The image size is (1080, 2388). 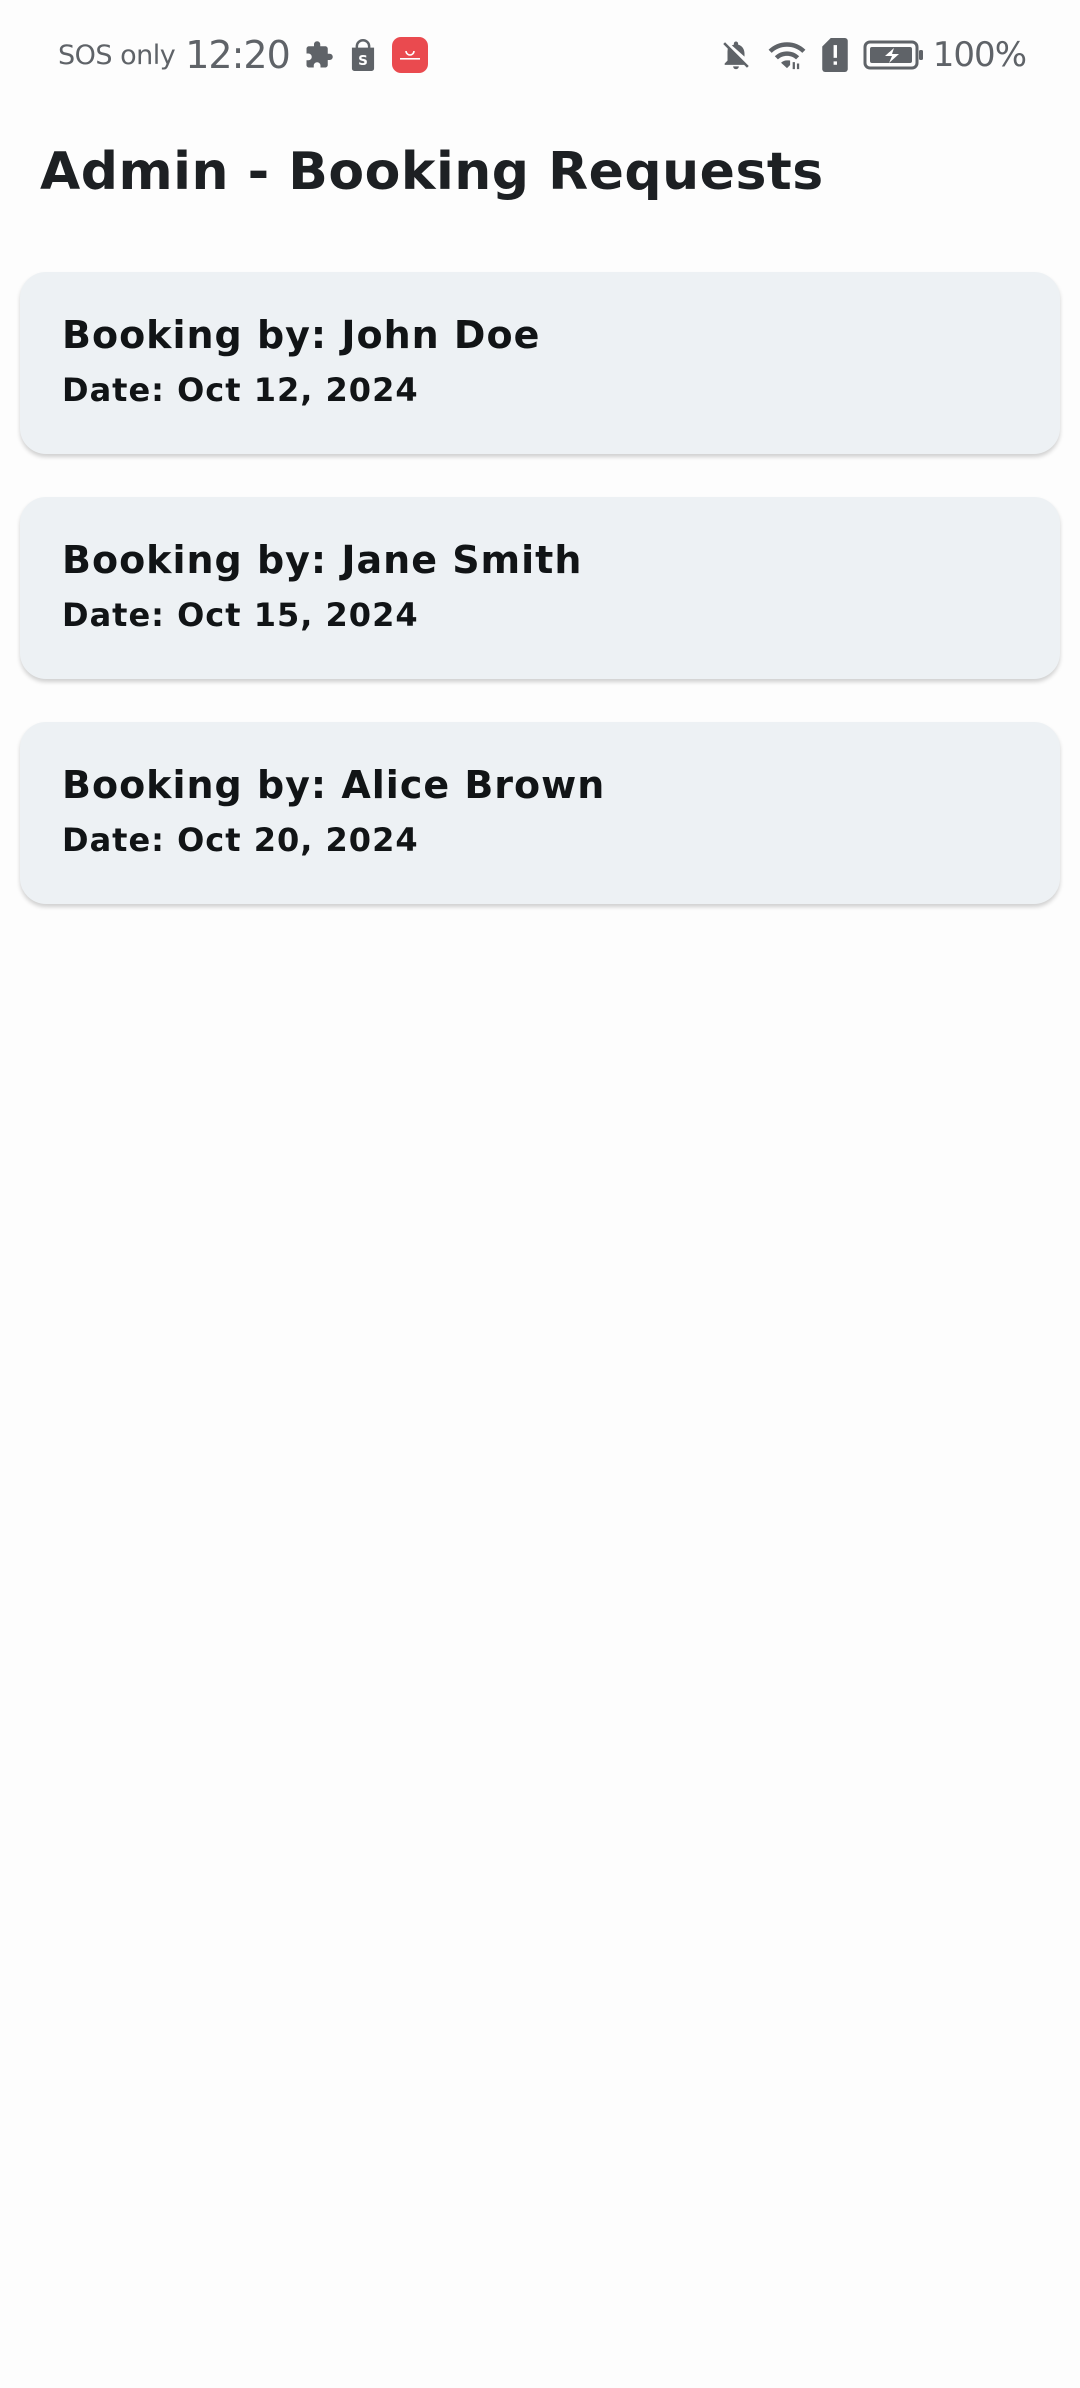 What do you see at coordinates (117, 55) in the screenshot?
I see `carrier-label: SOS only` at bounding box center [117, 55].